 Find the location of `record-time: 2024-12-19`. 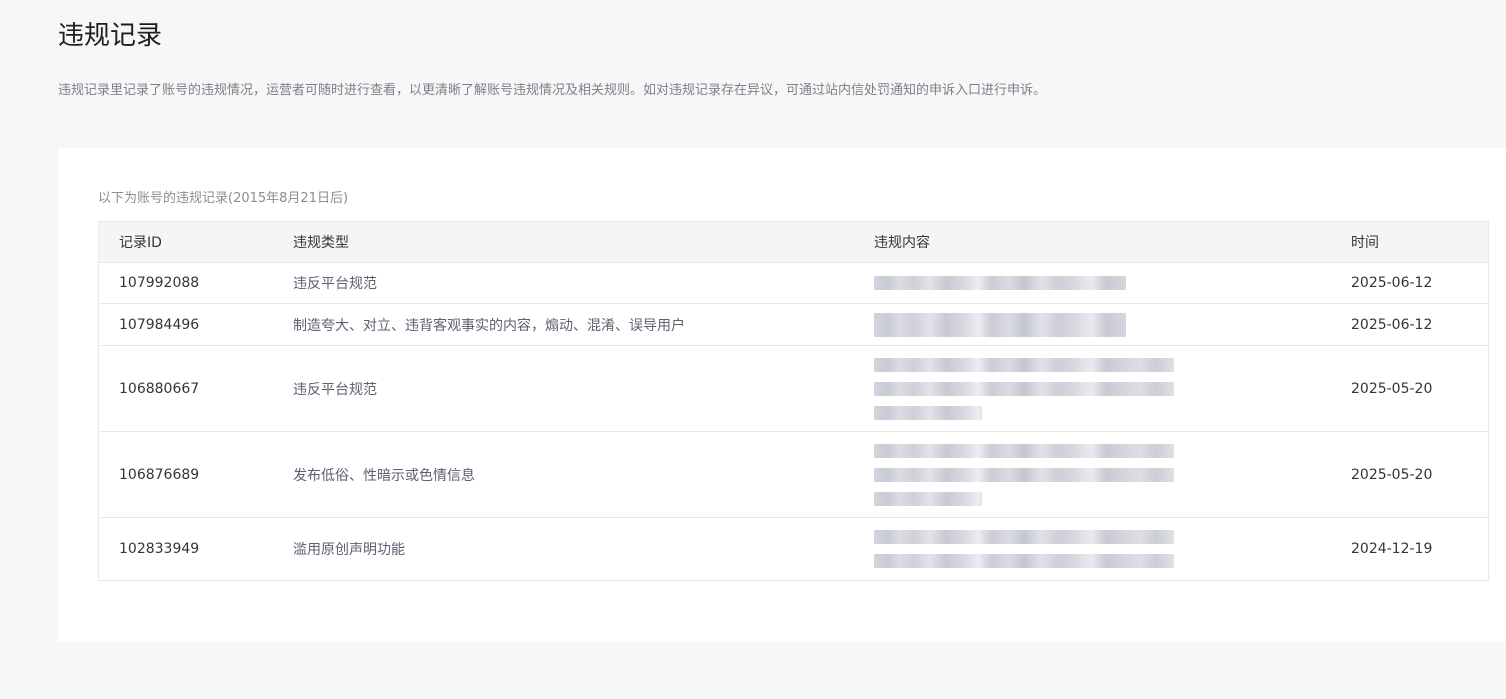

record-time: 2024-12-19 is located at coordinates (1420, 549).